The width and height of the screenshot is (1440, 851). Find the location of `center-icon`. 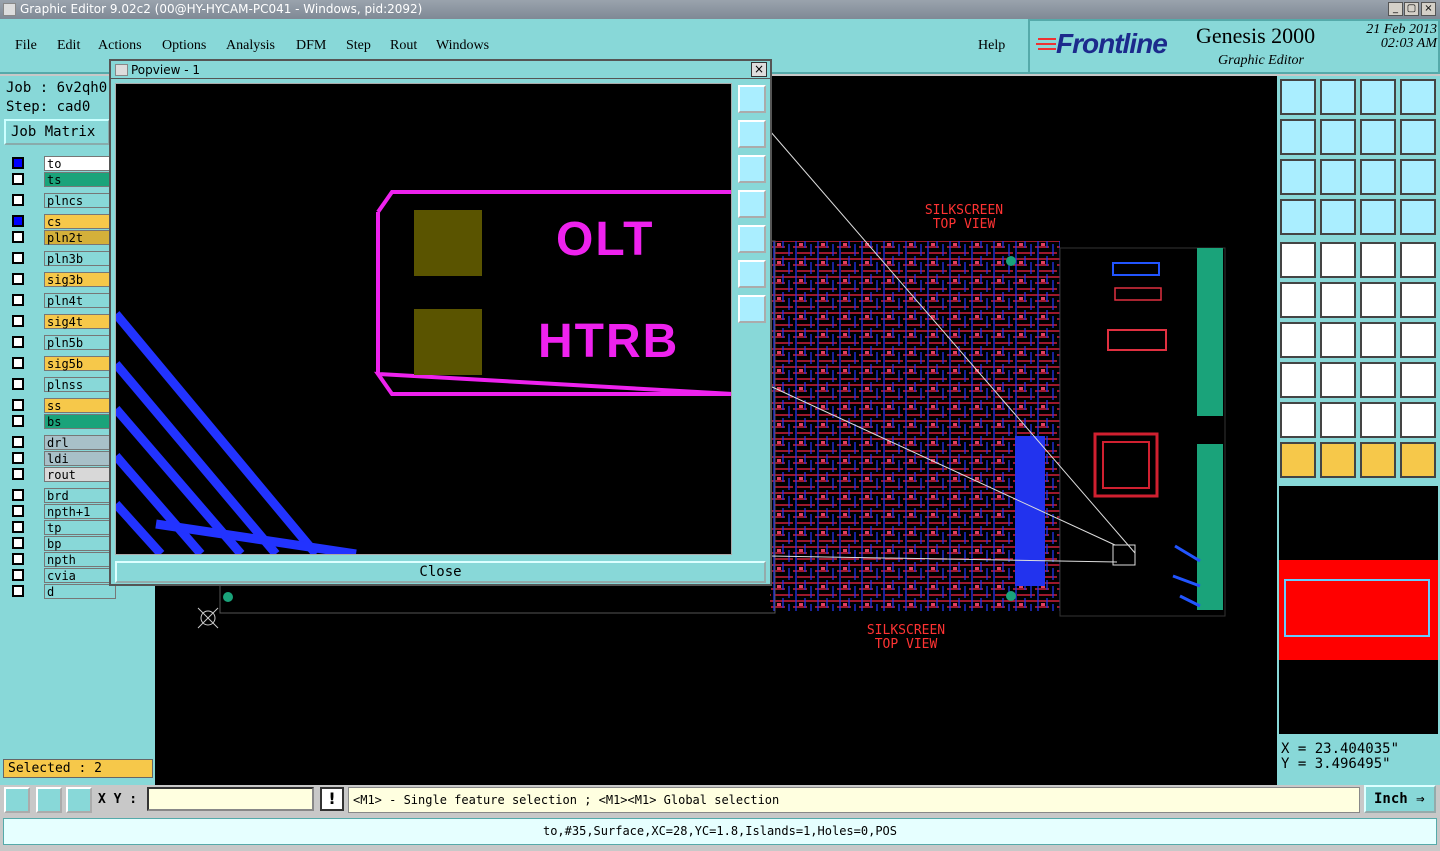

center-icon is located at coordinates (1338, 177).